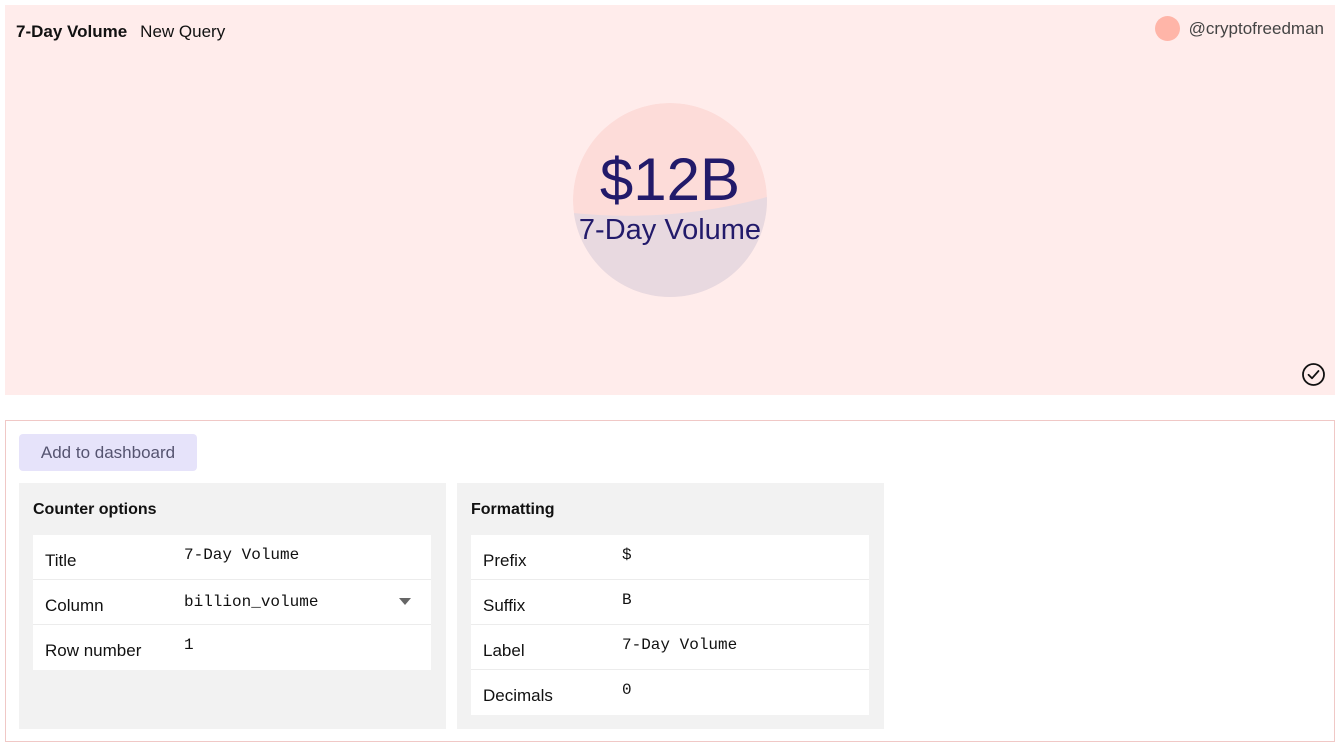 This screenshot has height=746, width=1343. What do you see at coordinates (513, 509) in the screenshot?
I see `formatting-heading: Formatting` at bounding box center [513, 509].